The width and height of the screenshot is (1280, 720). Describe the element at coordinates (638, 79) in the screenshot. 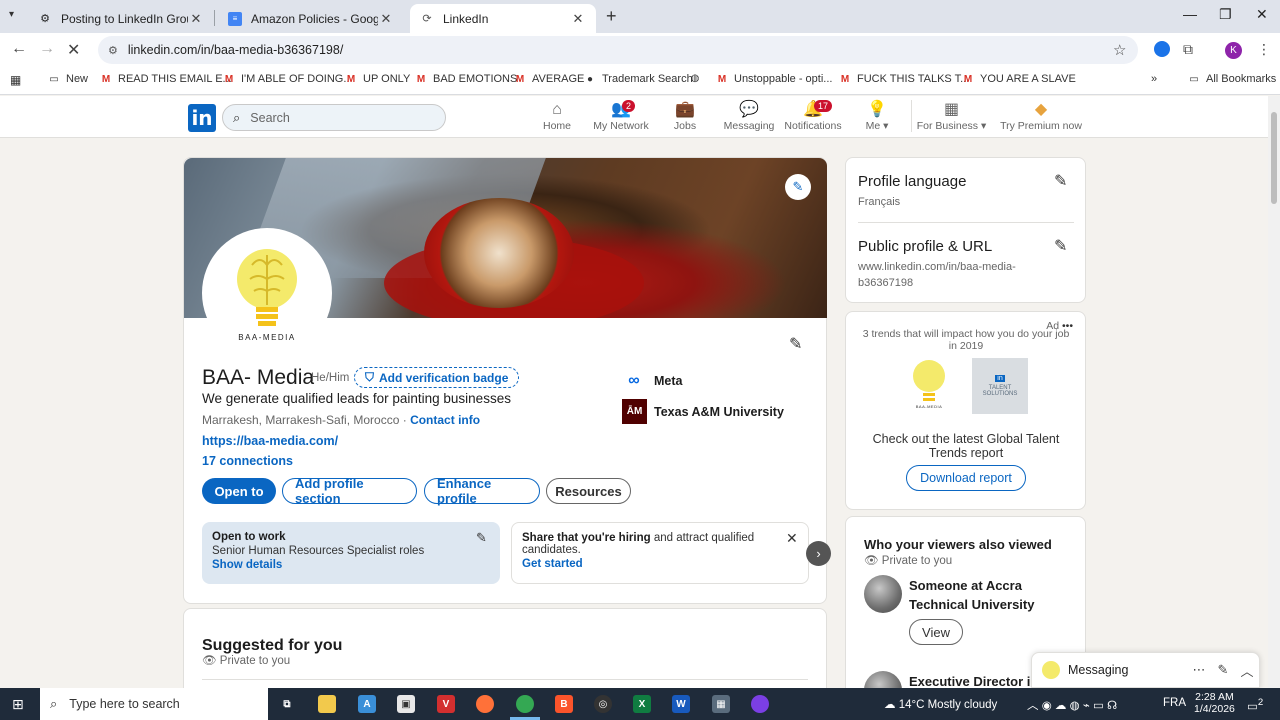

I see `bookmark-item: ● Trademark Search` at that location.